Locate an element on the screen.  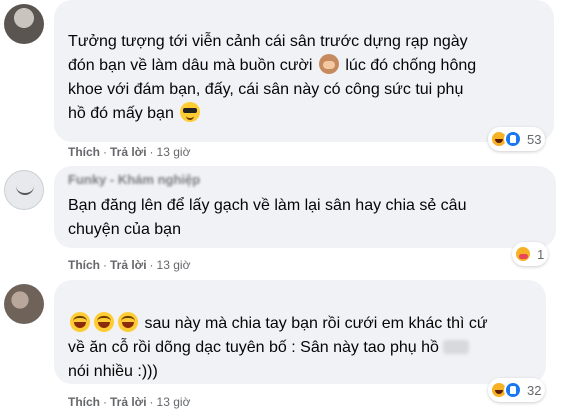
sunglasses-face-icon is located at coordinates (190, 112).